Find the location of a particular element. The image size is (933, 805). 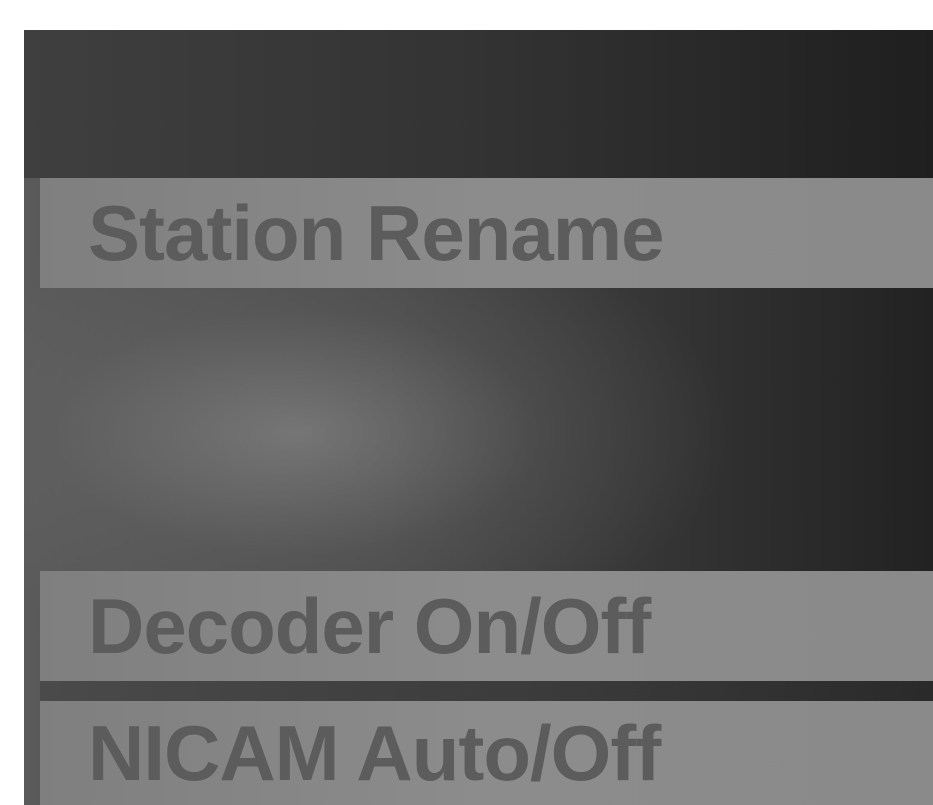

menu-divider is located at coordinates (486, 691).